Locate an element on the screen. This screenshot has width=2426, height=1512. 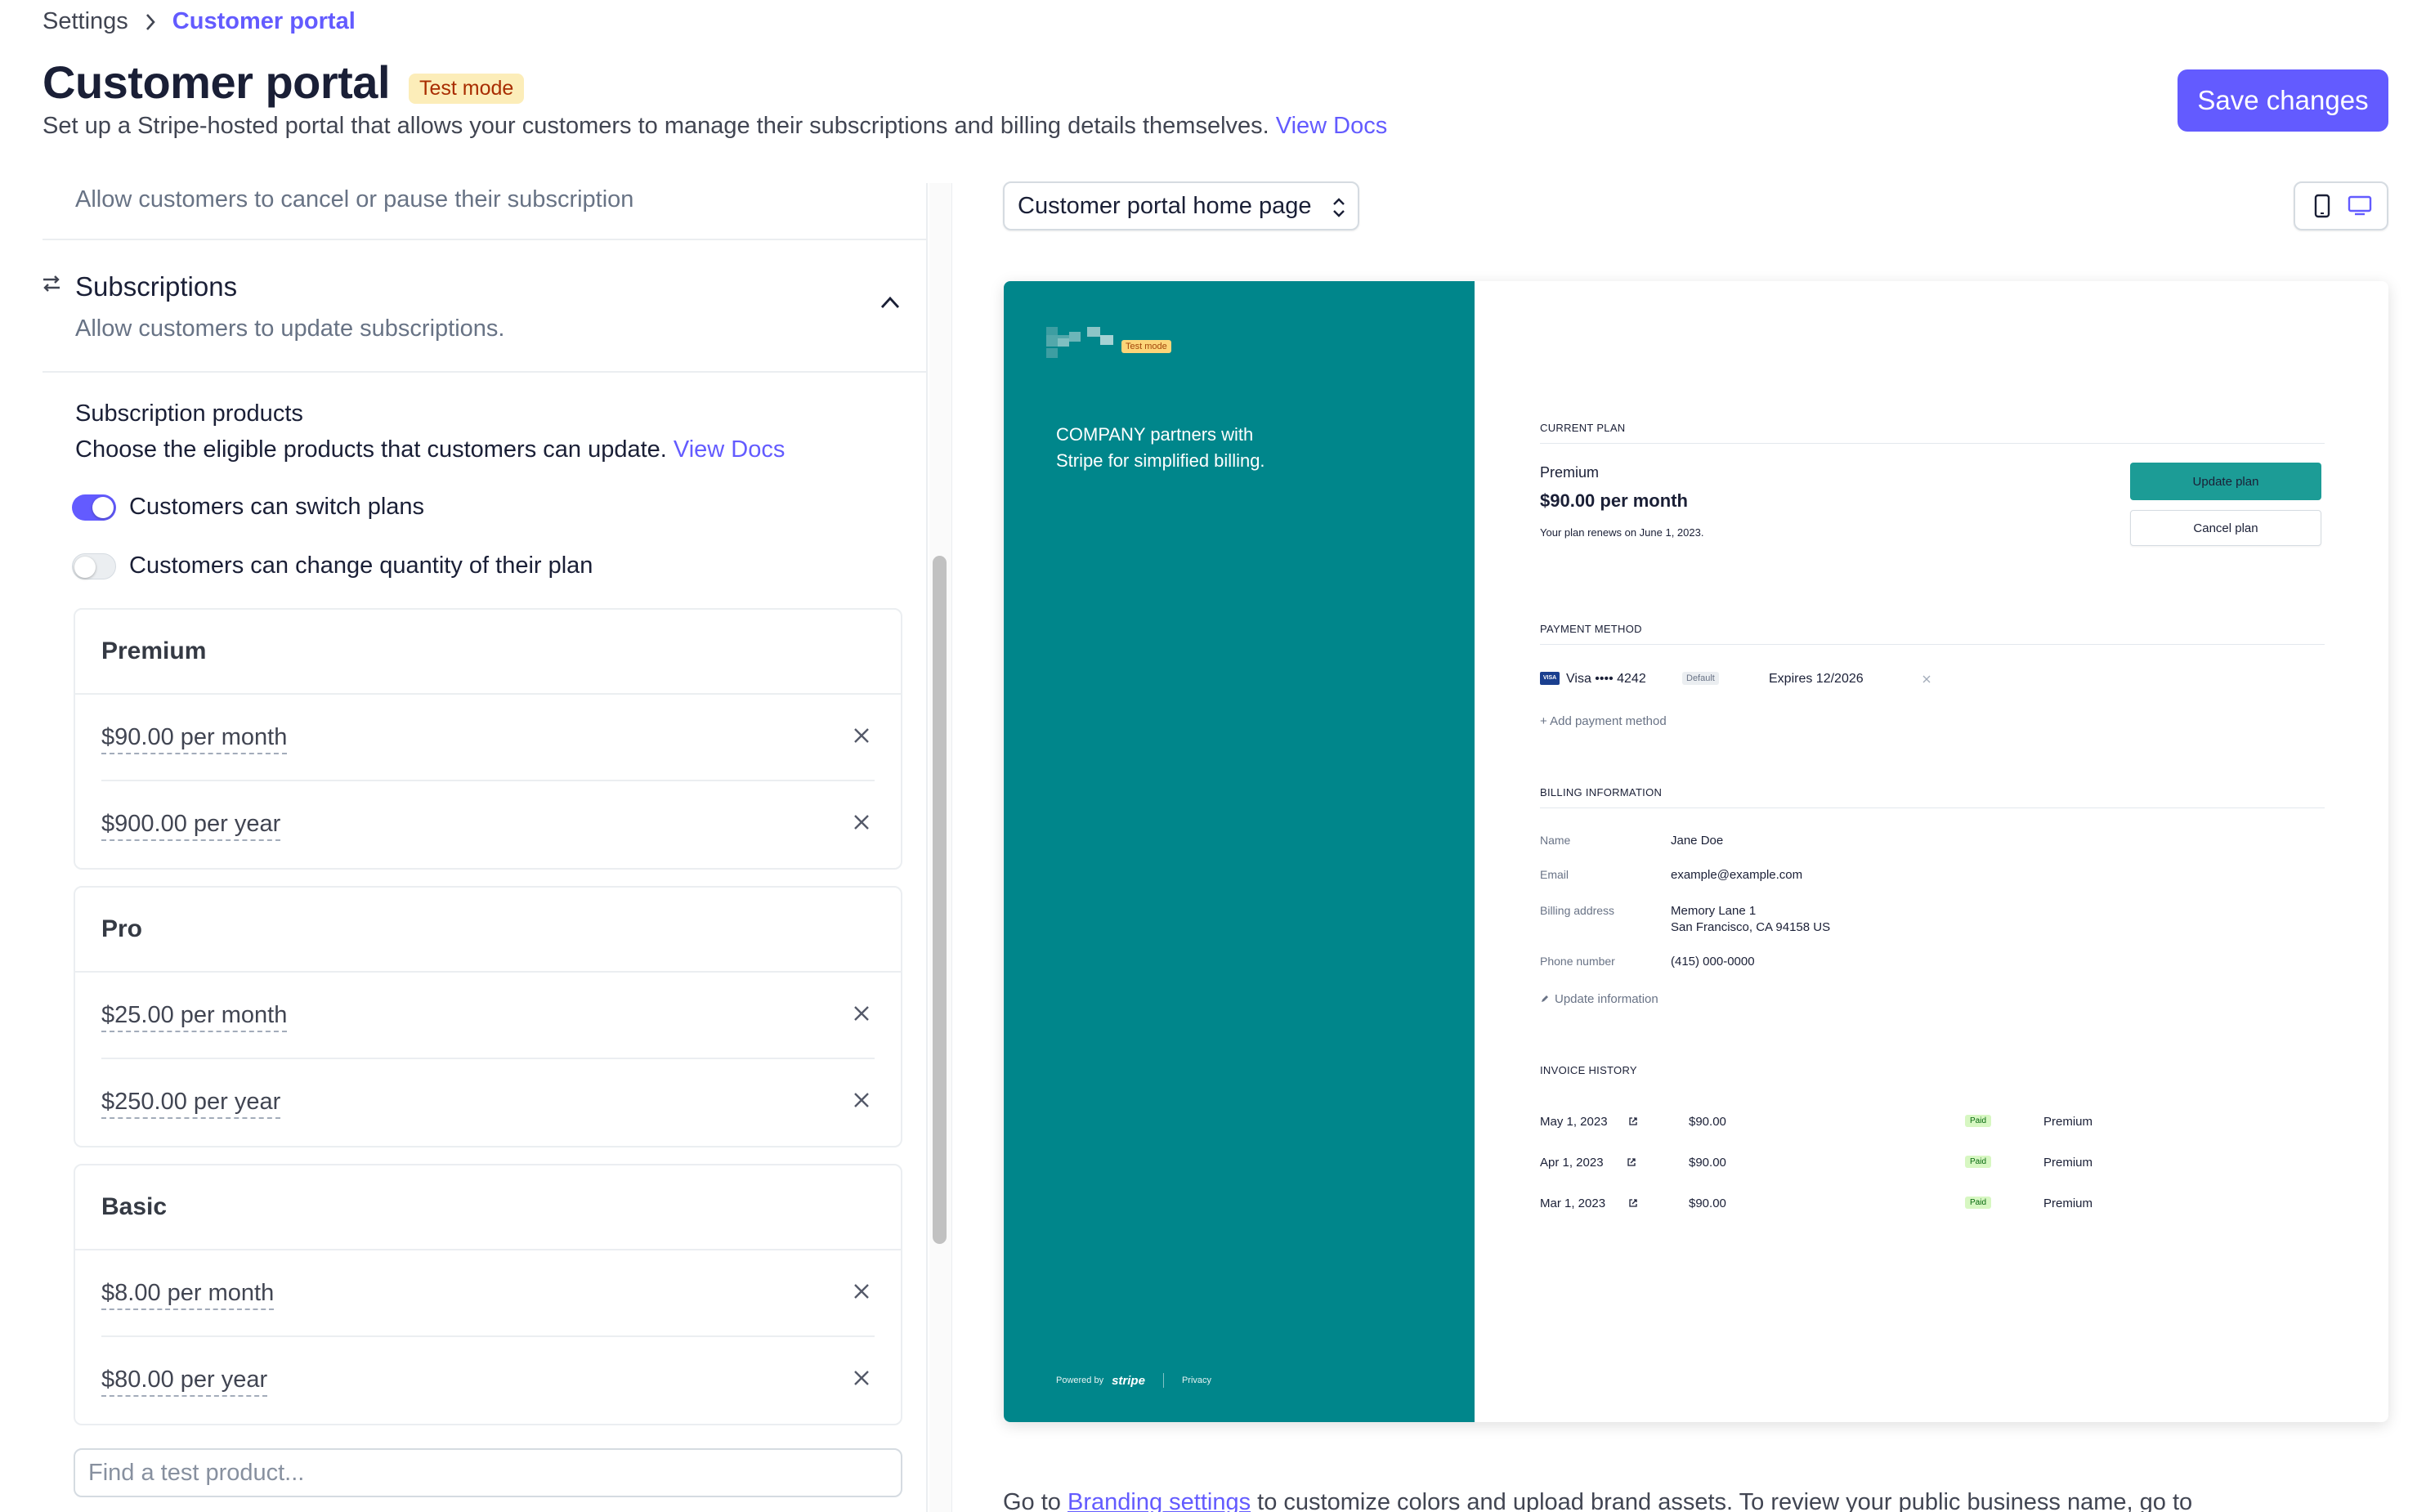
add-payment-method-link: + Add payment method is located at coordinates (1603, 721).